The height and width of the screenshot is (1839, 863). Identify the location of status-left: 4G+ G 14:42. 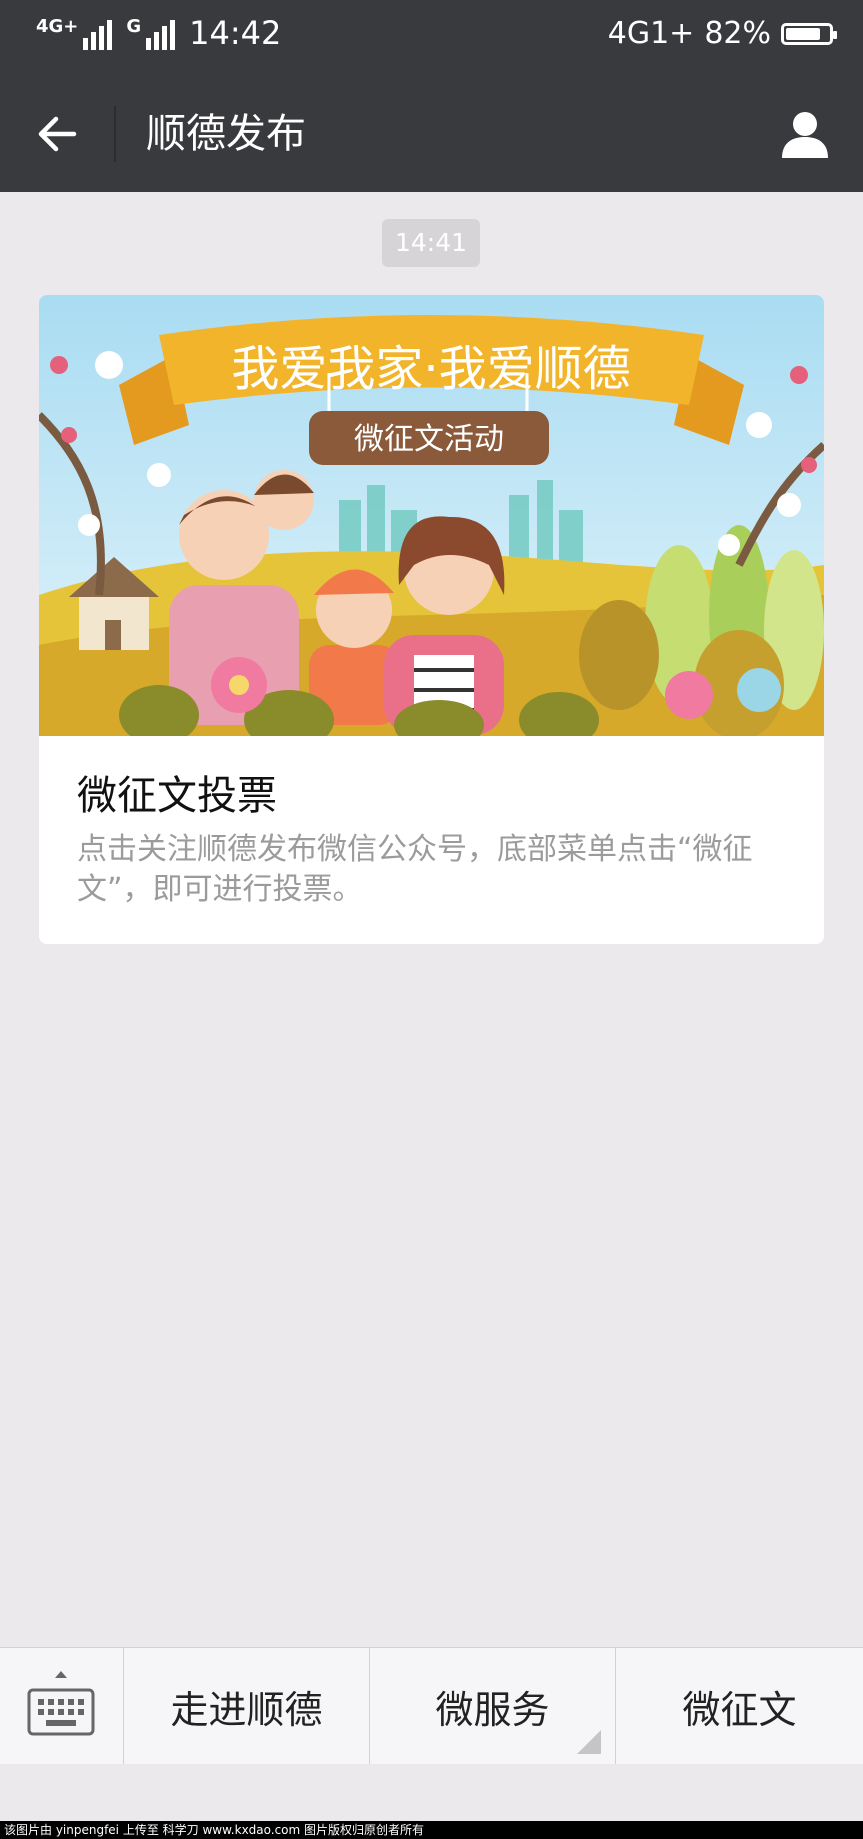
(158, 33).